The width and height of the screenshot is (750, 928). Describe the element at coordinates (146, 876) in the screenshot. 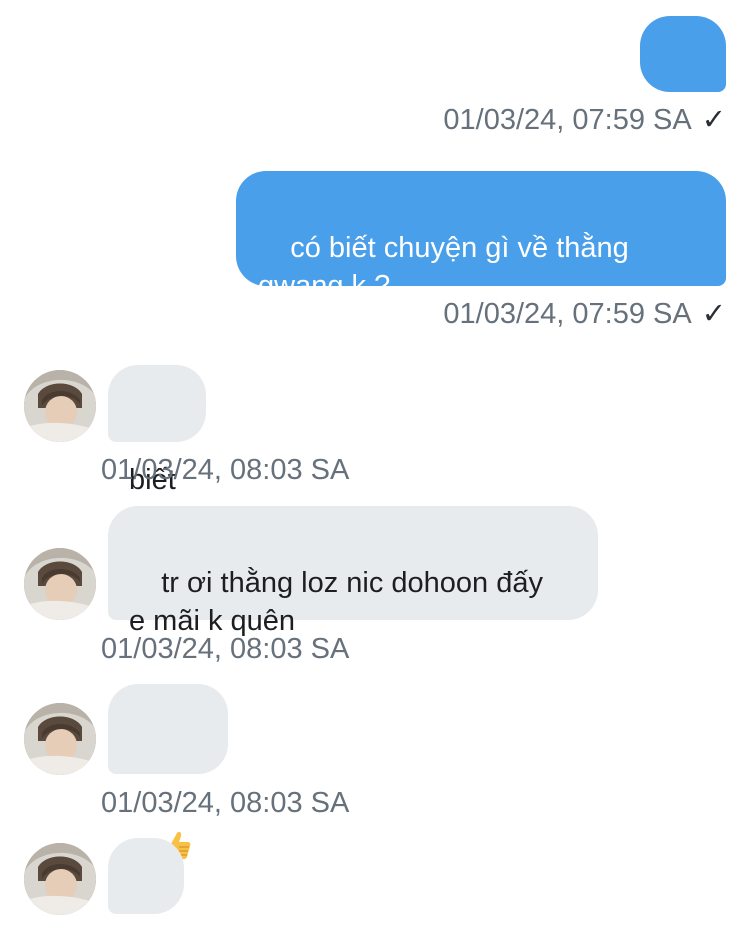

I see `message-bubble-incoming: ủa` at that location.